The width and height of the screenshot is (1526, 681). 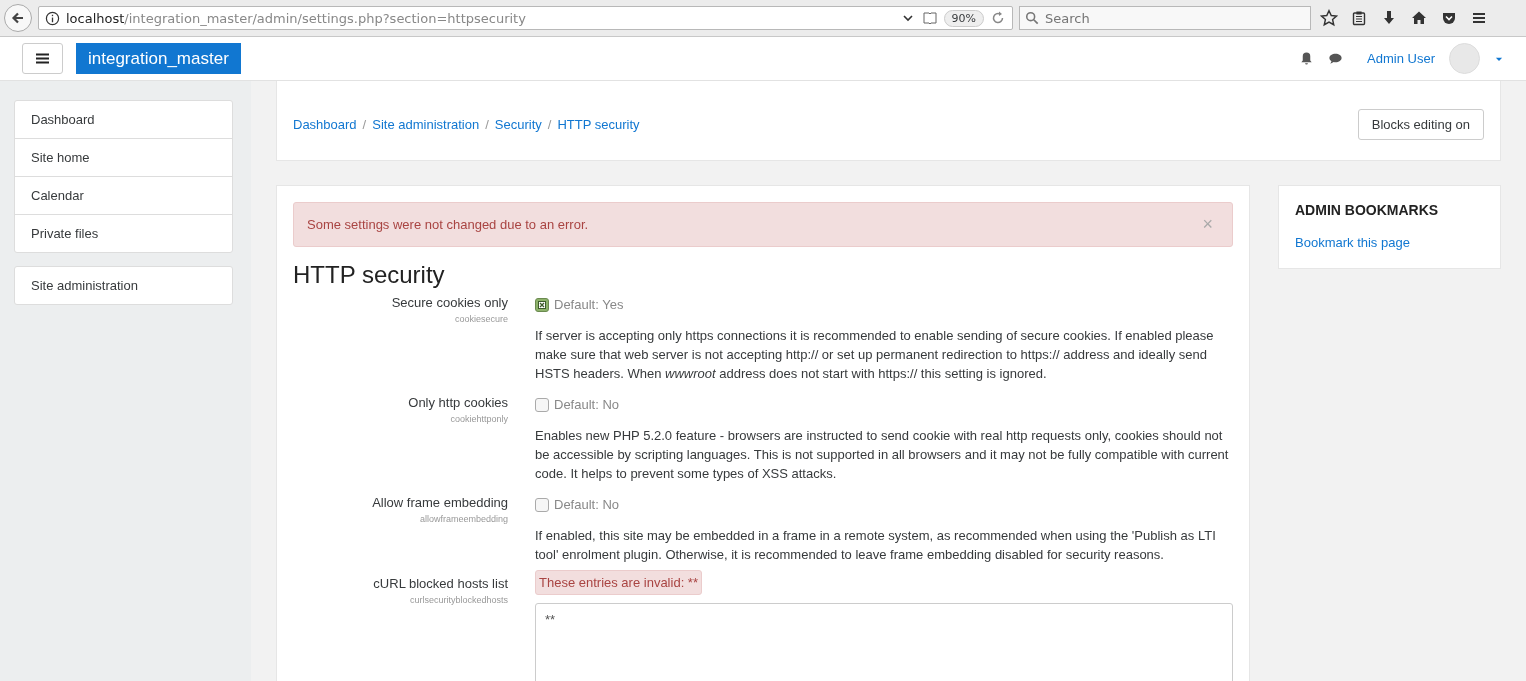 What do you see at coordinates (1367, 210) in the screenshot?
I see `block-title: ADMIN BOOKMARKS` at bounding box center [1367, 210].